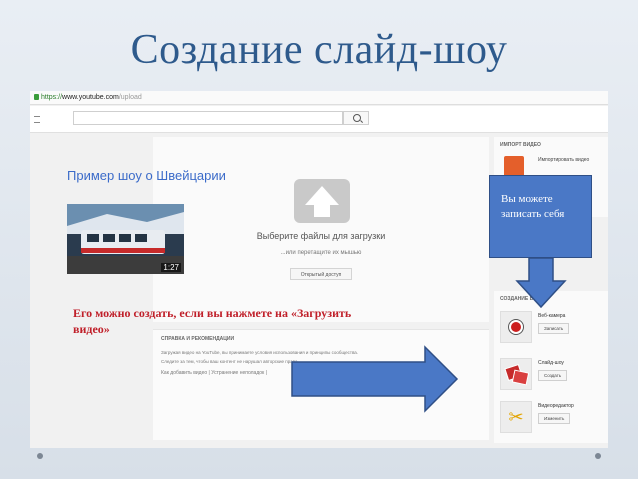 This screenshot has width=638, height=479. I want to click on drag-hint: ...или перетащите их мышью, so click(321, 253).